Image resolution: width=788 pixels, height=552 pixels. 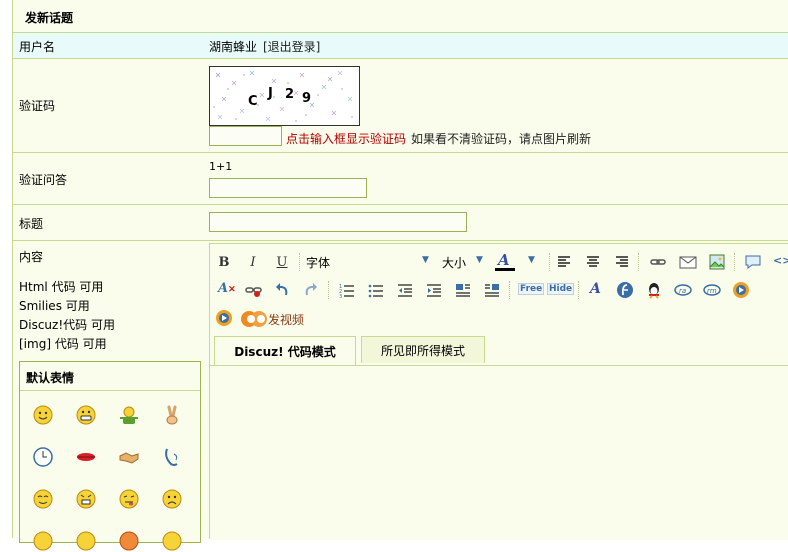 I want to click on cry-icon, so click(x=43, y=541).